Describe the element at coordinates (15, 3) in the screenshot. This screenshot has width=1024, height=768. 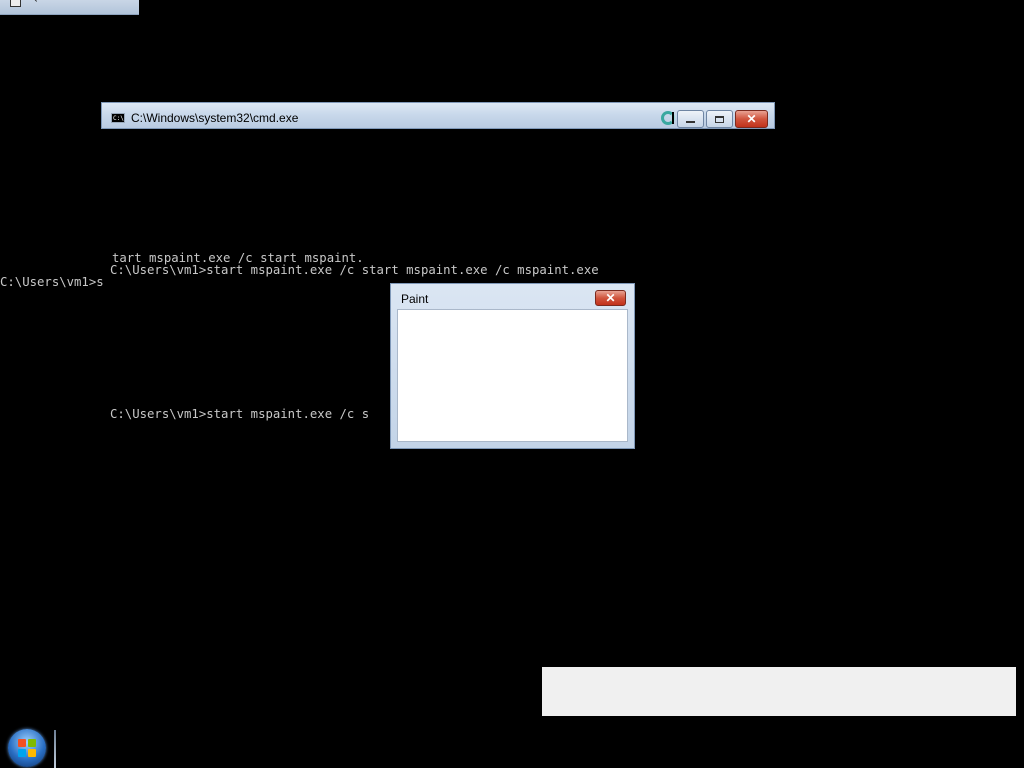
I see `window-icon` at that location.